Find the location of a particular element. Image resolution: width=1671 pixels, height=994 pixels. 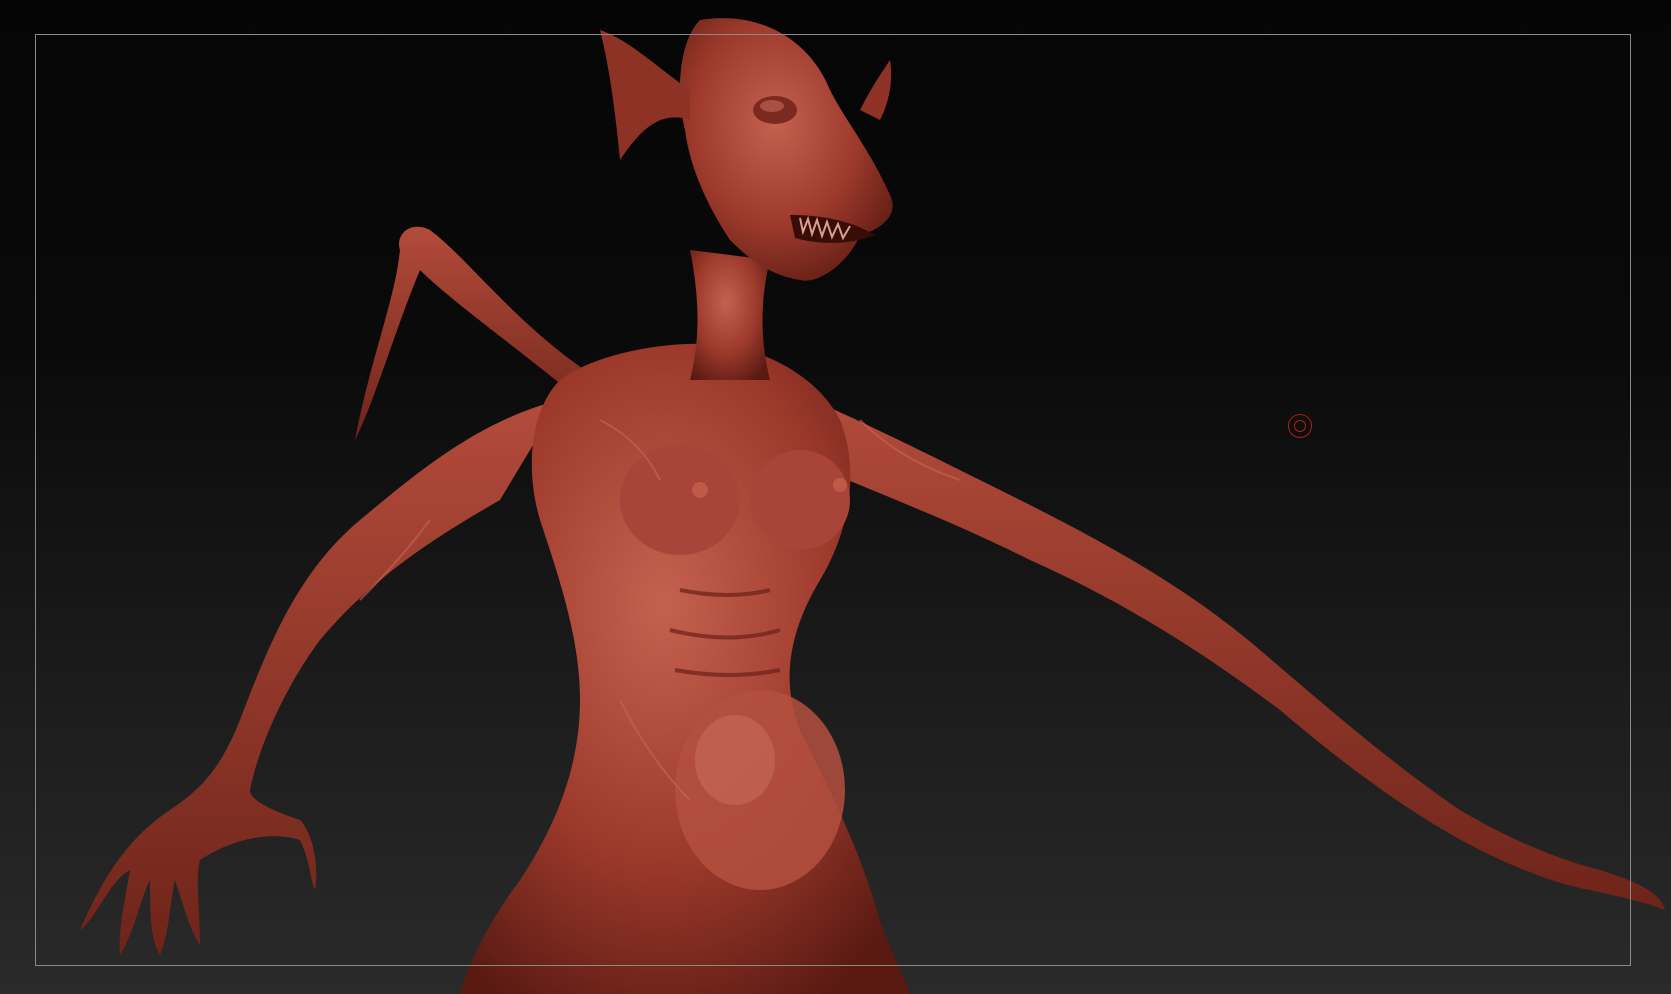

eye-highlight is located at coordinates (772, 106).